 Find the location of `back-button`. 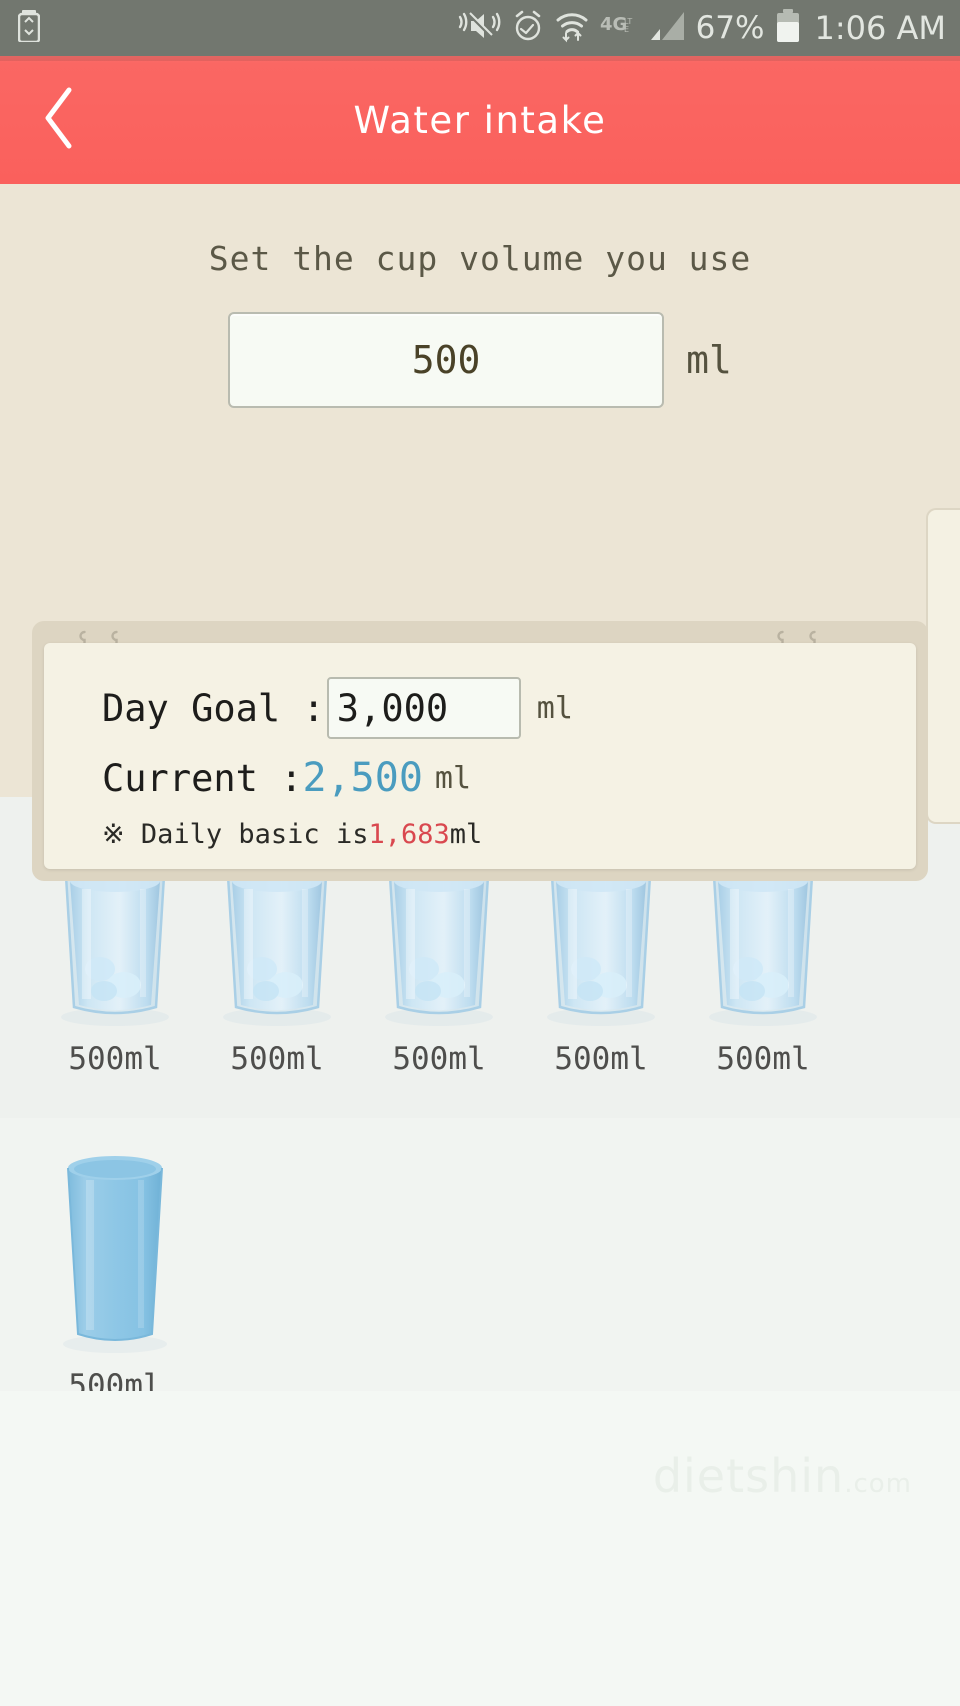

back-button is located at coordinates (59, 120).